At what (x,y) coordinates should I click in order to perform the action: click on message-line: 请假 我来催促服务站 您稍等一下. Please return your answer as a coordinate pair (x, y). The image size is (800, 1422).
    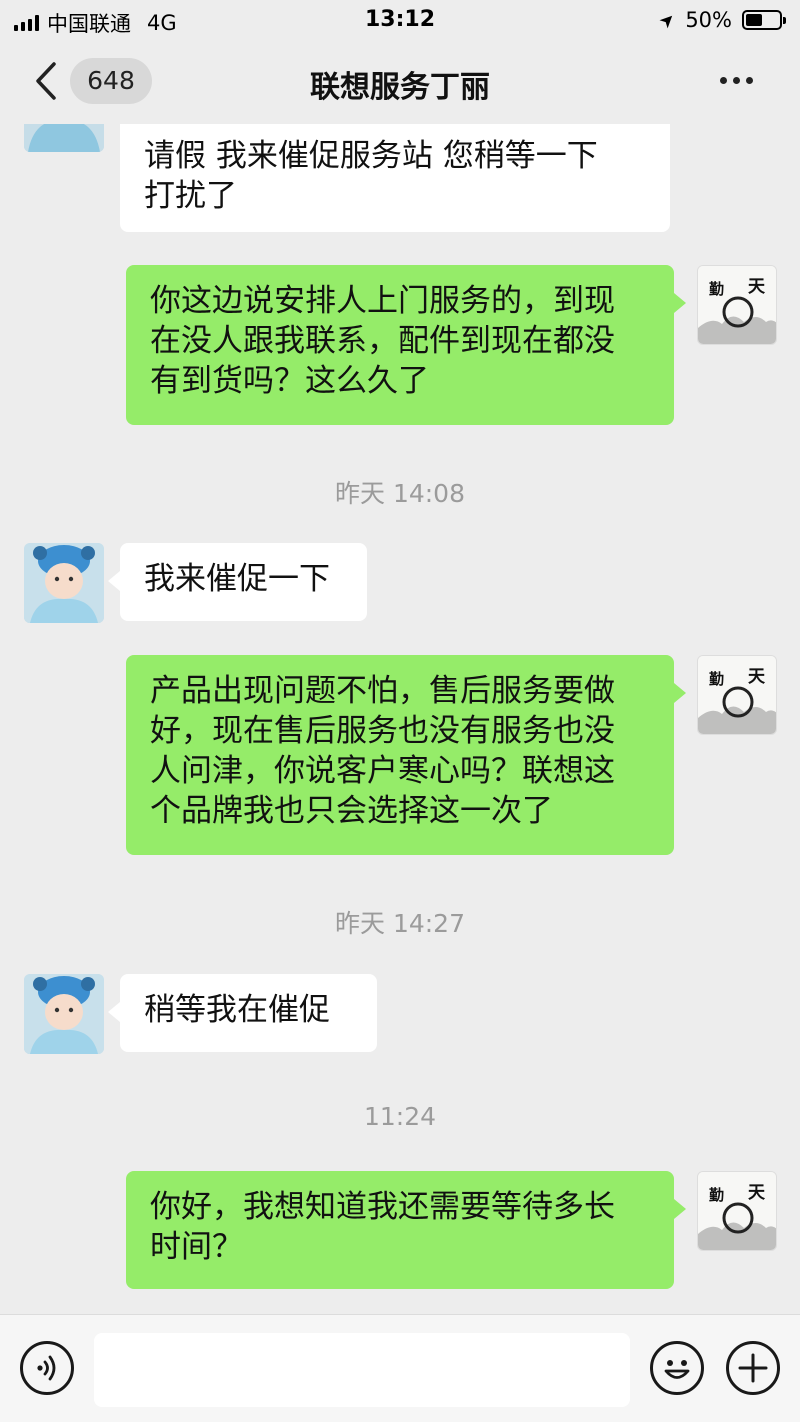
    Looking at the image, I should click on (371, 156).